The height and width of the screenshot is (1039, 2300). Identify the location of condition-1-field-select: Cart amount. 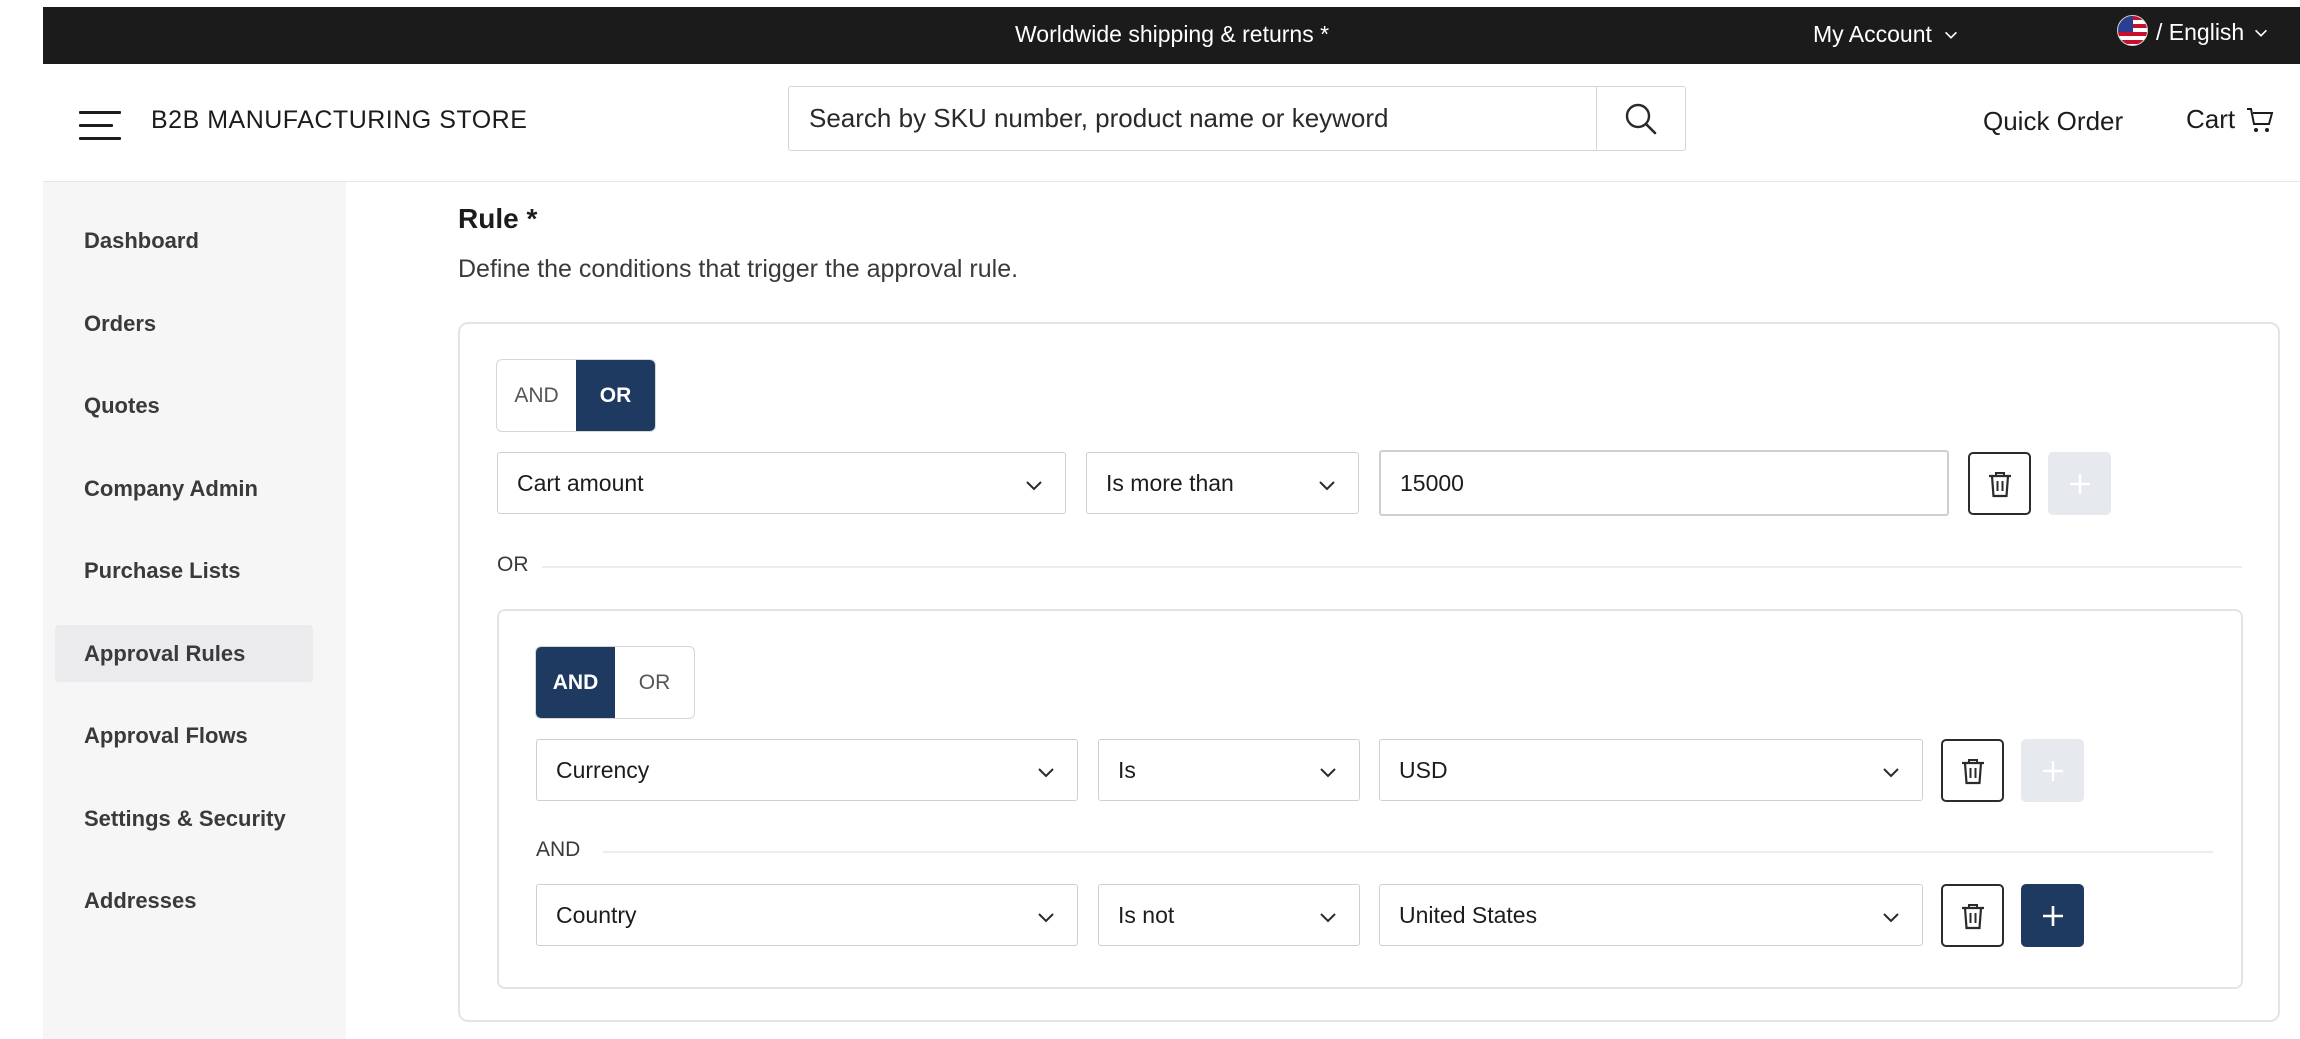
(781, 483).